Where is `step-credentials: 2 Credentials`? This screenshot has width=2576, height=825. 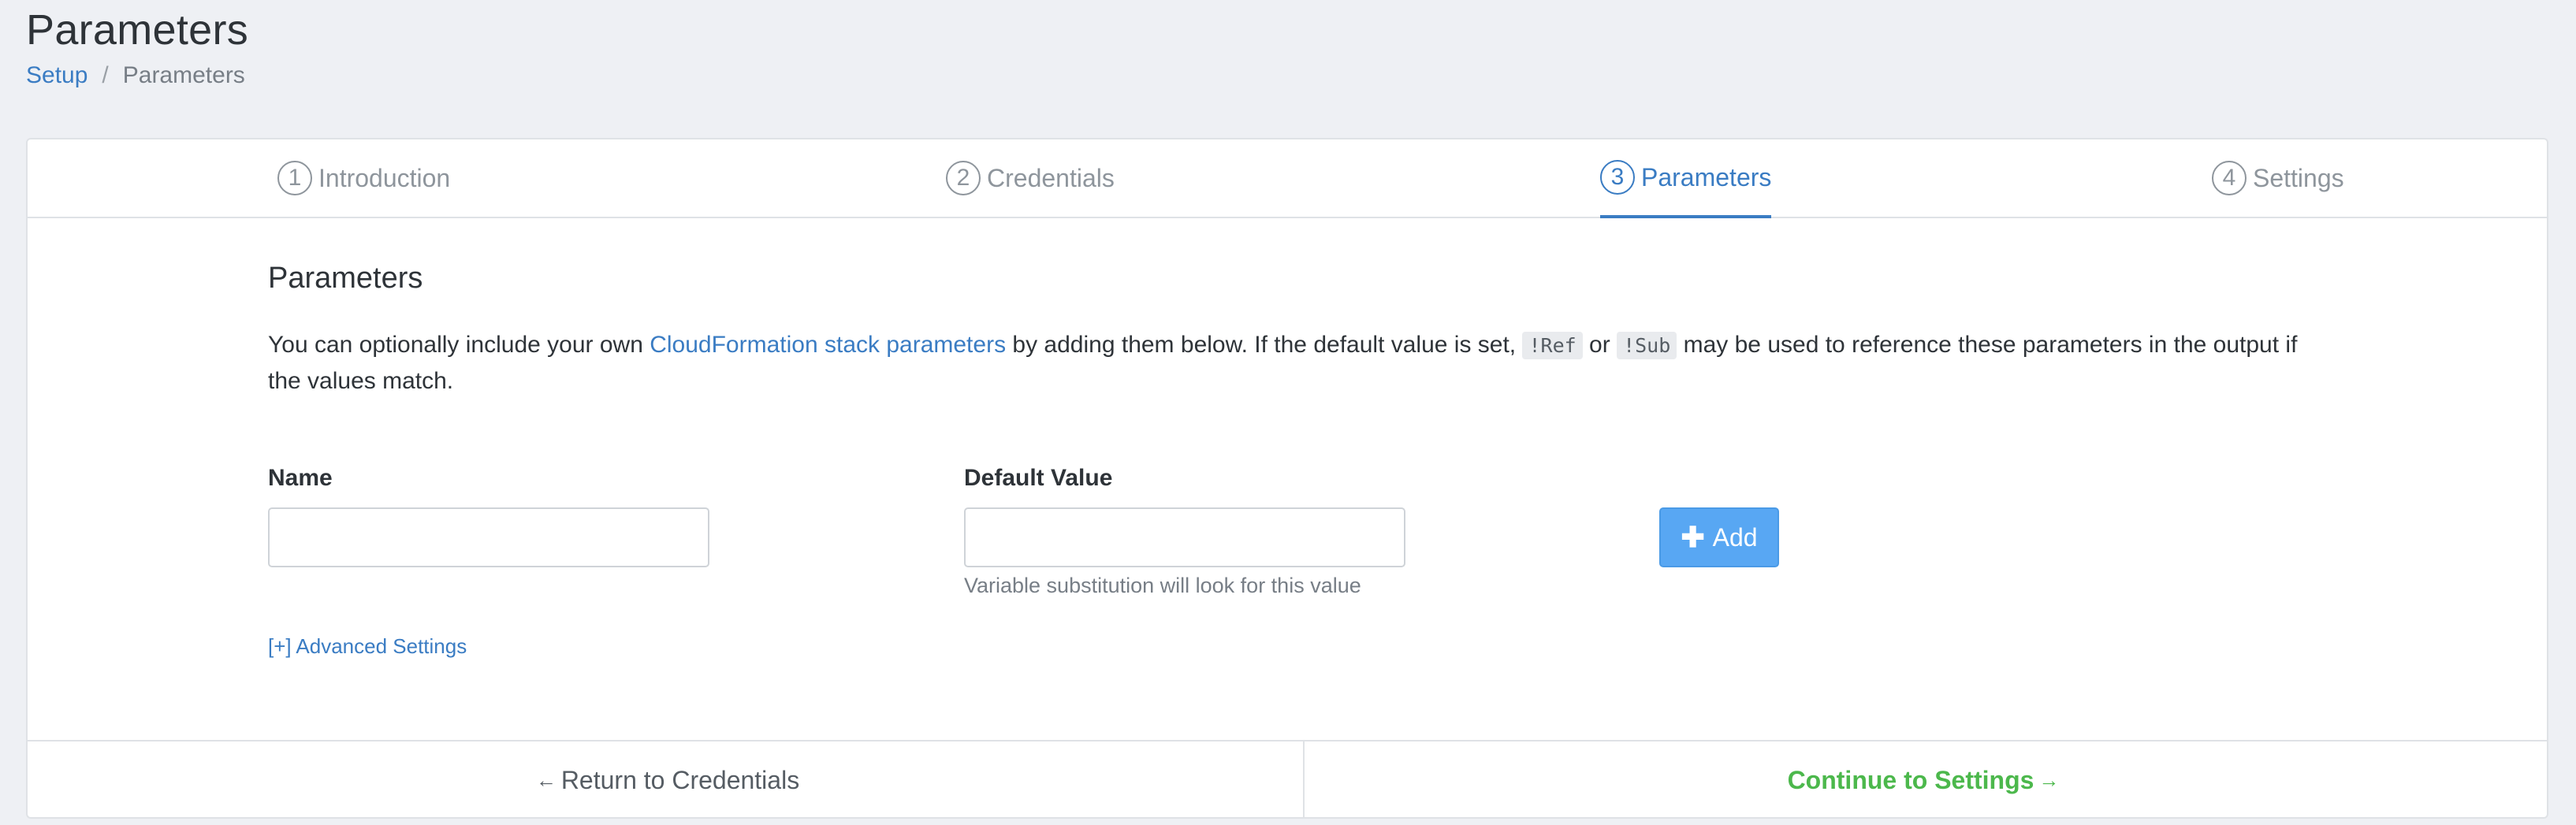 step-credentials: 2 Credentials is located at coordinates (1030, 178).